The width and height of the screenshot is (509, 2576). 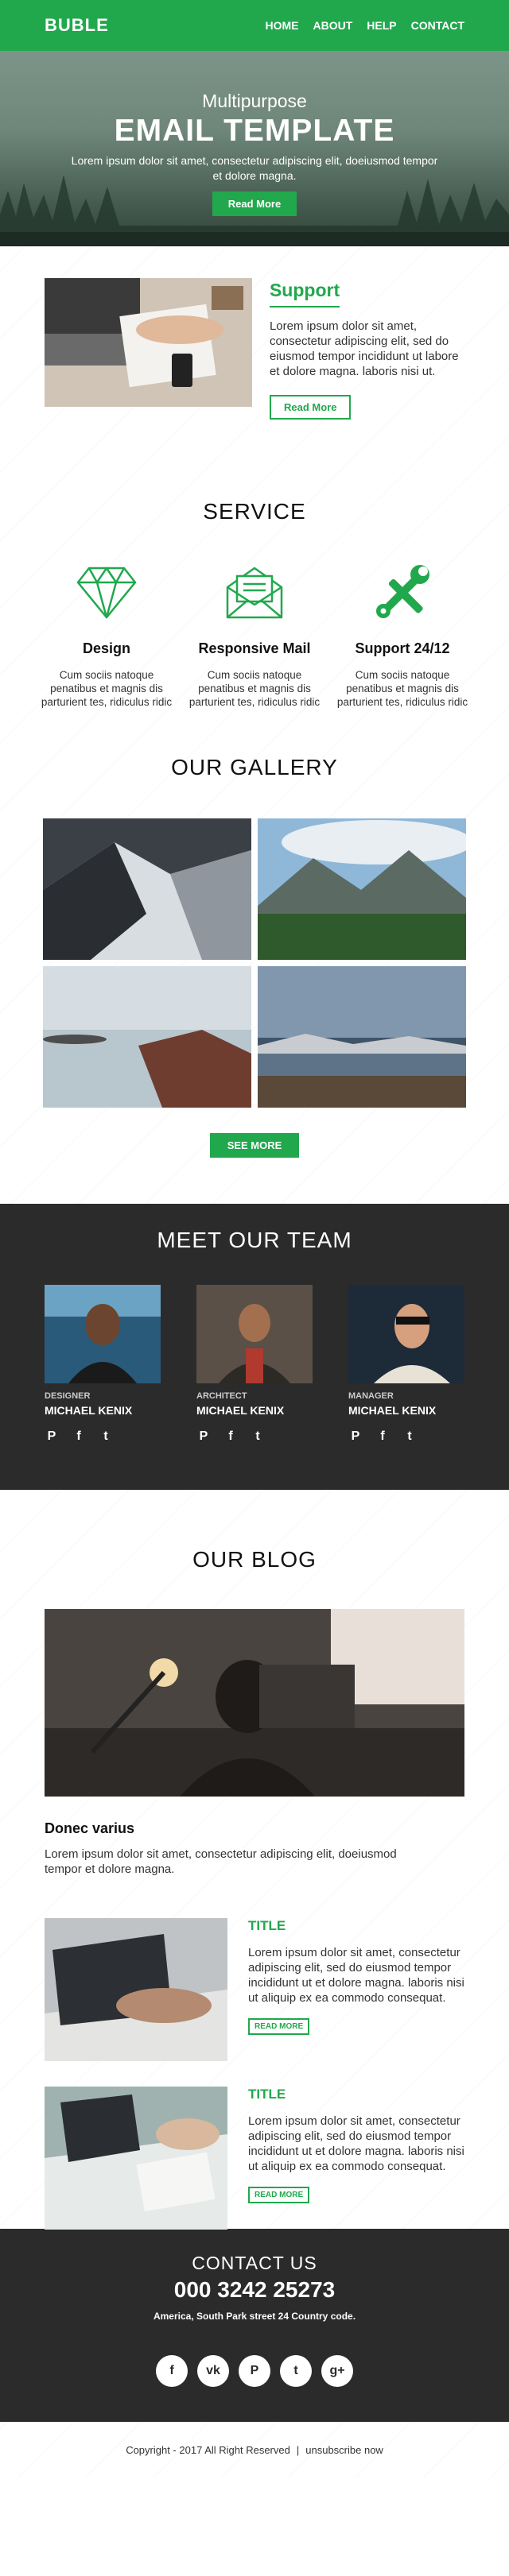 I want to click on unsubscribe-link: unsubscribe now, so click(x=344, y=2450).